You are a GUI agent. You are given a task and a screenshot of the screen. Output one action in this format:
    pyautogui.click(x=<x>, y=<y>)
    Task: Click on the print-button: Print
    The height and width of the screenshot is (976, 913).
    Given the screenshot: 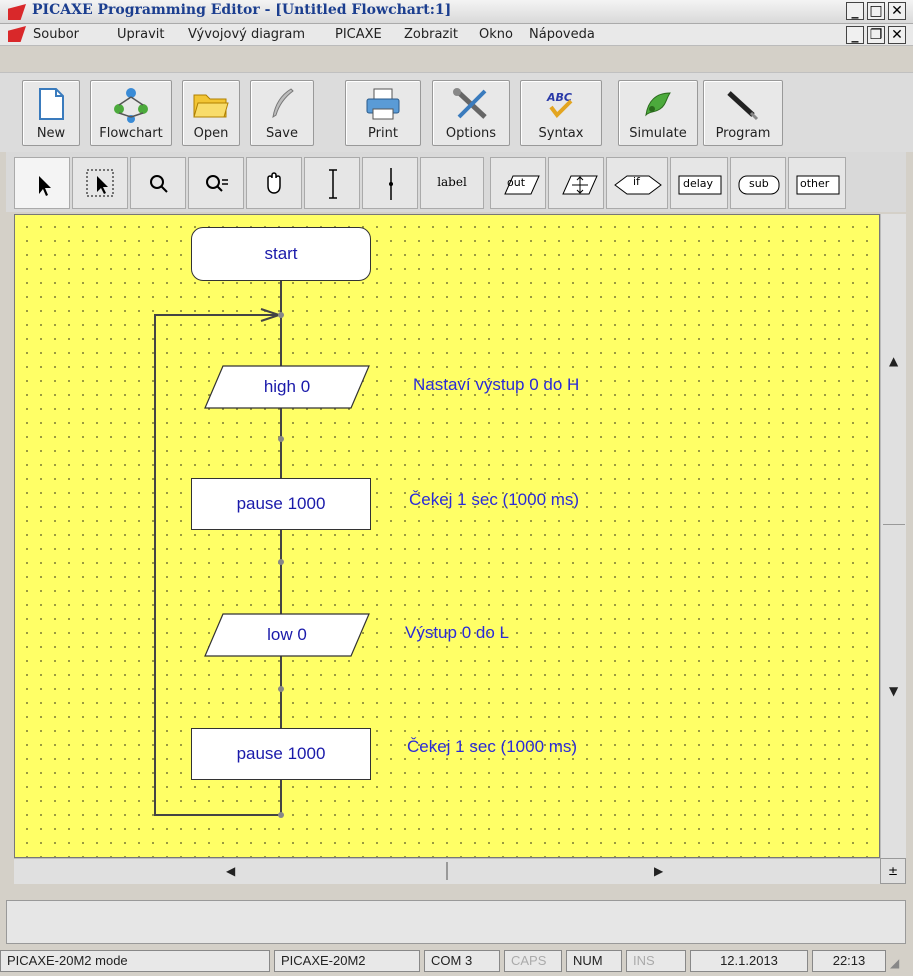 What is the action you would take?
    pyautogui.click(x=383, y=113)
    